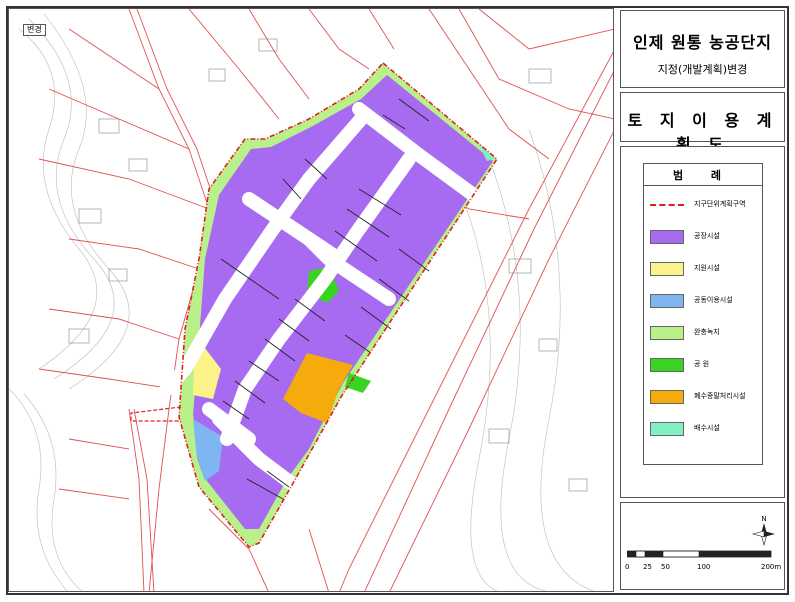 This screenshot has width=795, height=602. I want to click on legend-item: 배수시설, so click(705, 429).